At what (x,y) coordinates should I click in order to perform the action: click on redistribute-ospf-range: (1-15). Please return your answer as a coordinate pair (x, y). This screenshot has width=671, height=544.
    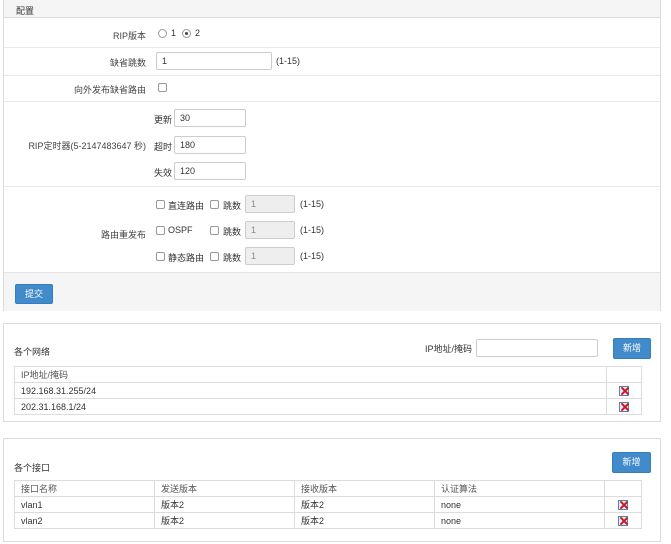
    Looking at the image, I should click on (312, 230).